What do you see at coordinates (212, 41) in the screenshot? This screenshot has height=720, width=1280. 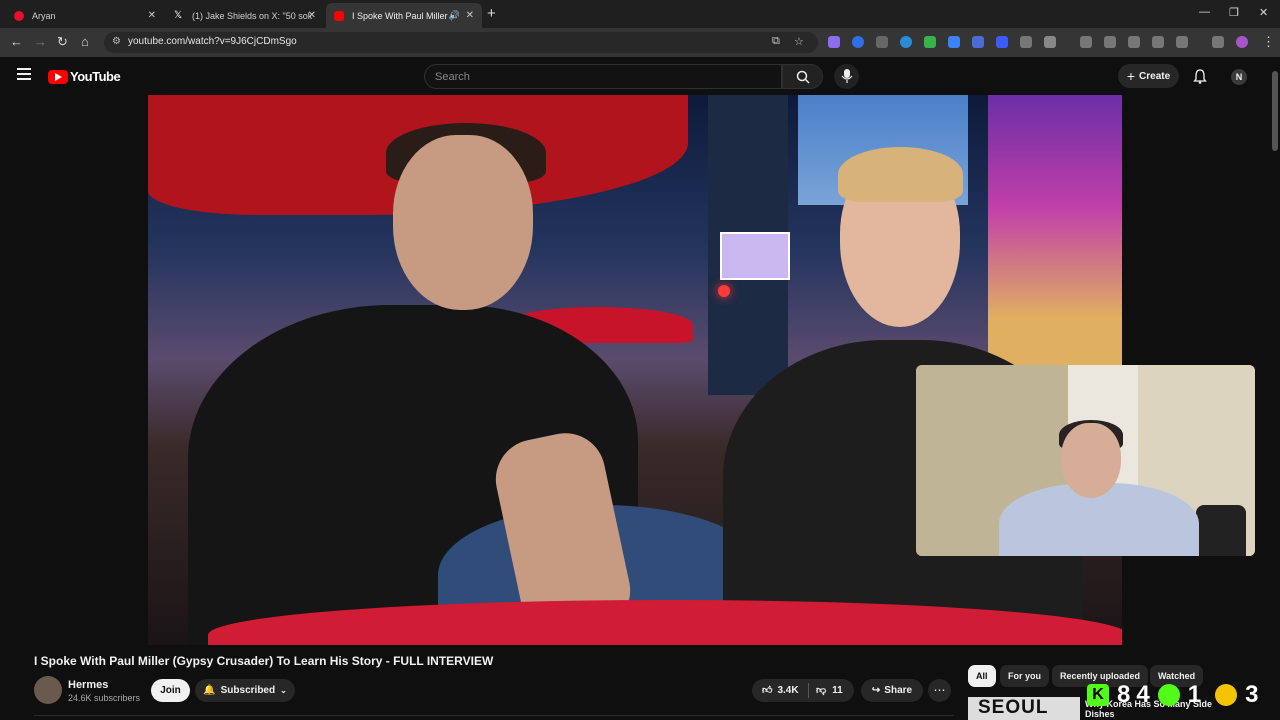 I see `url-text: youtube.com/watch?v=9J6CjCDmSgo` at bounding box center [212, 41].